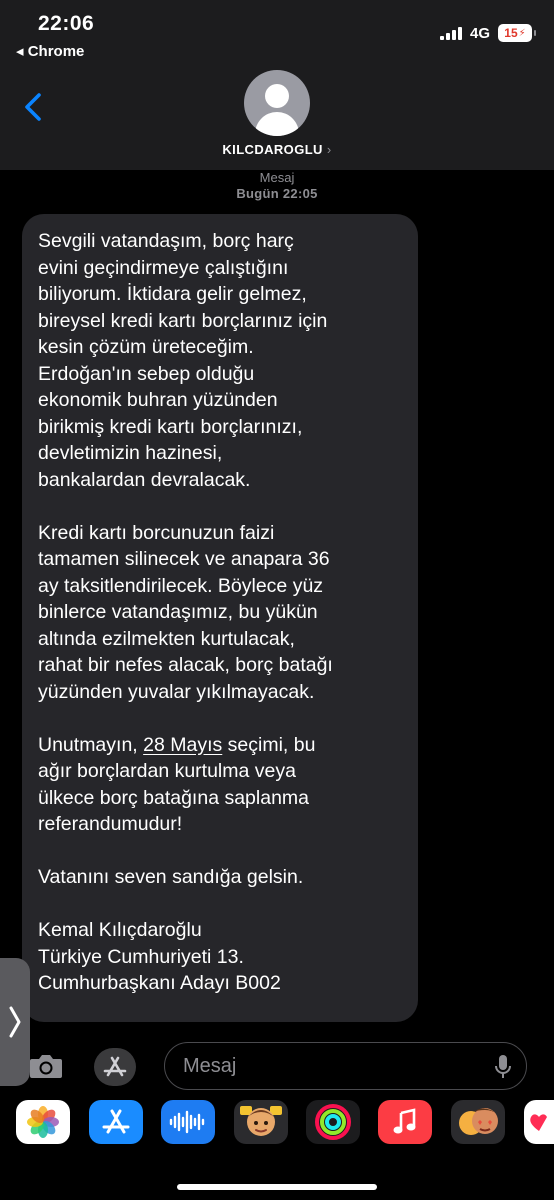  What do you see at coordinates (329, 149) in the screenshot?
I see `chevron-right-icon: ›` at bounding box center [329, 149].